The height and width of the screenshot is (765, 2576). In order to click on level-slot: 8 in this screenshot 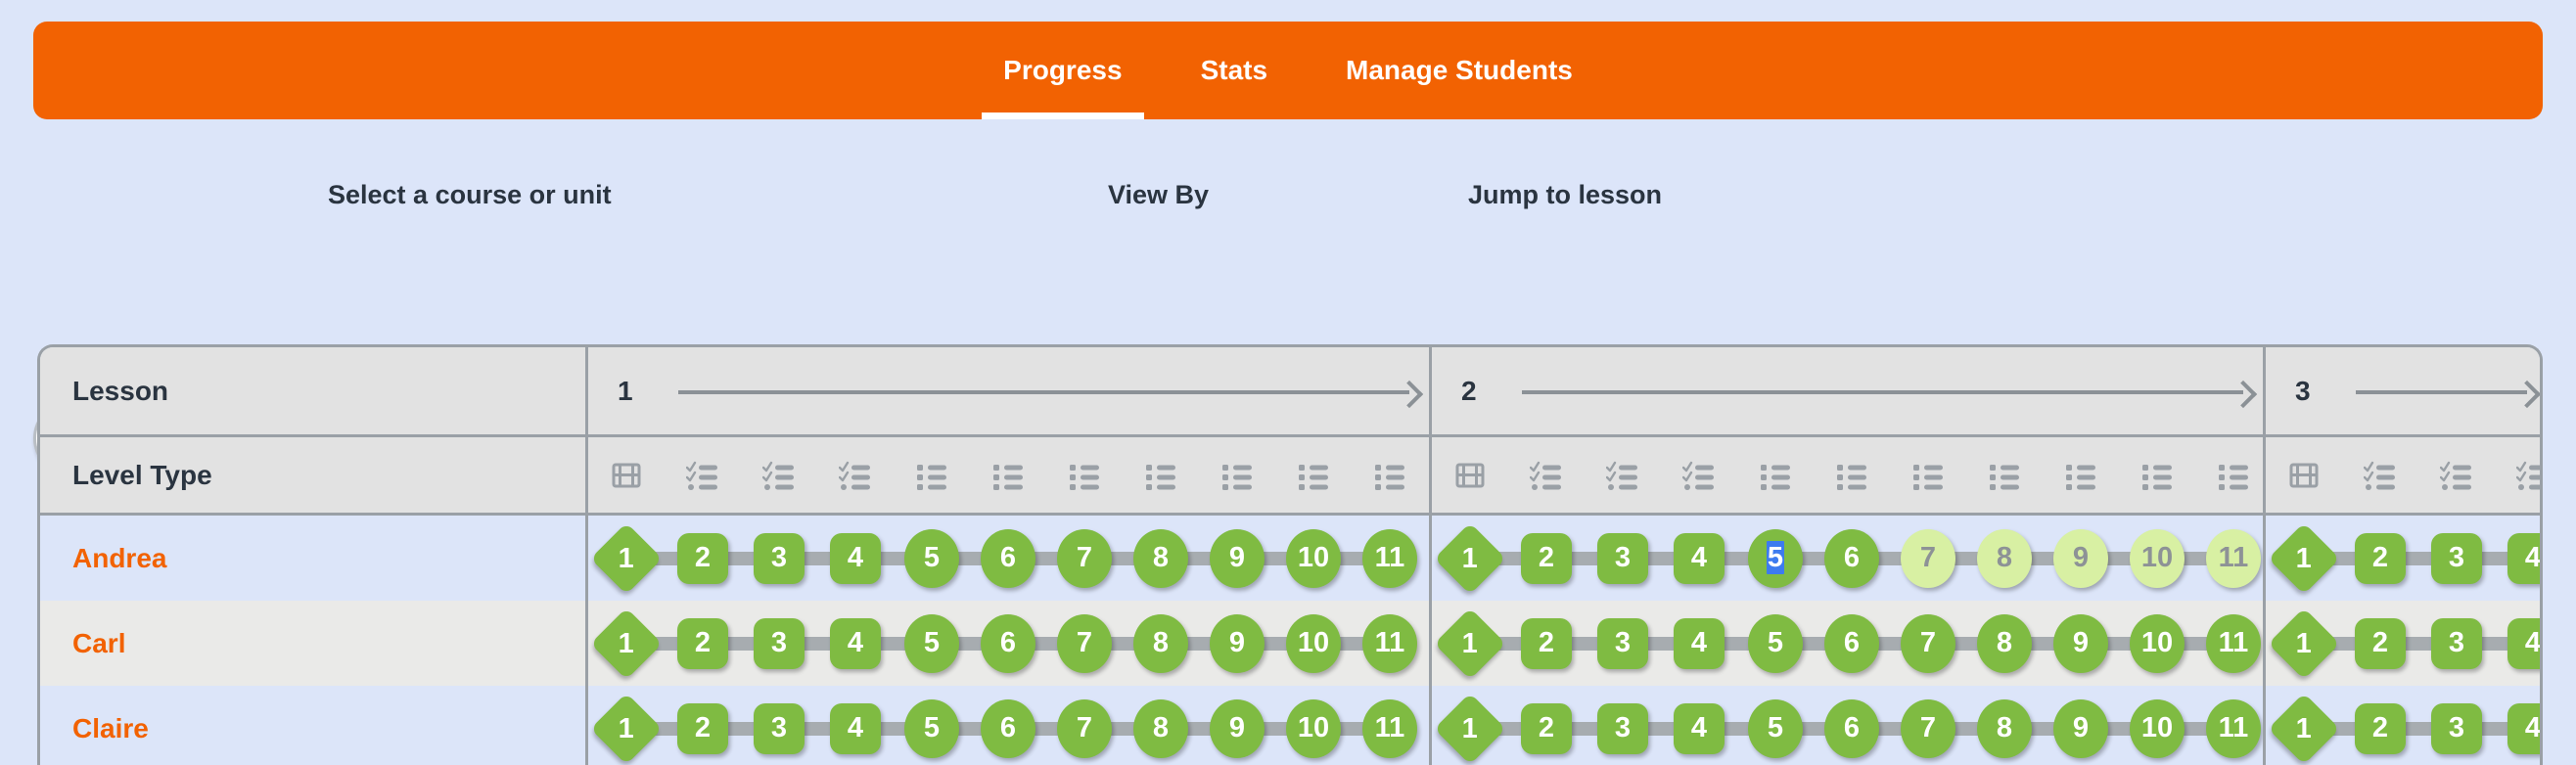, I will do `click(1991, 728)`.